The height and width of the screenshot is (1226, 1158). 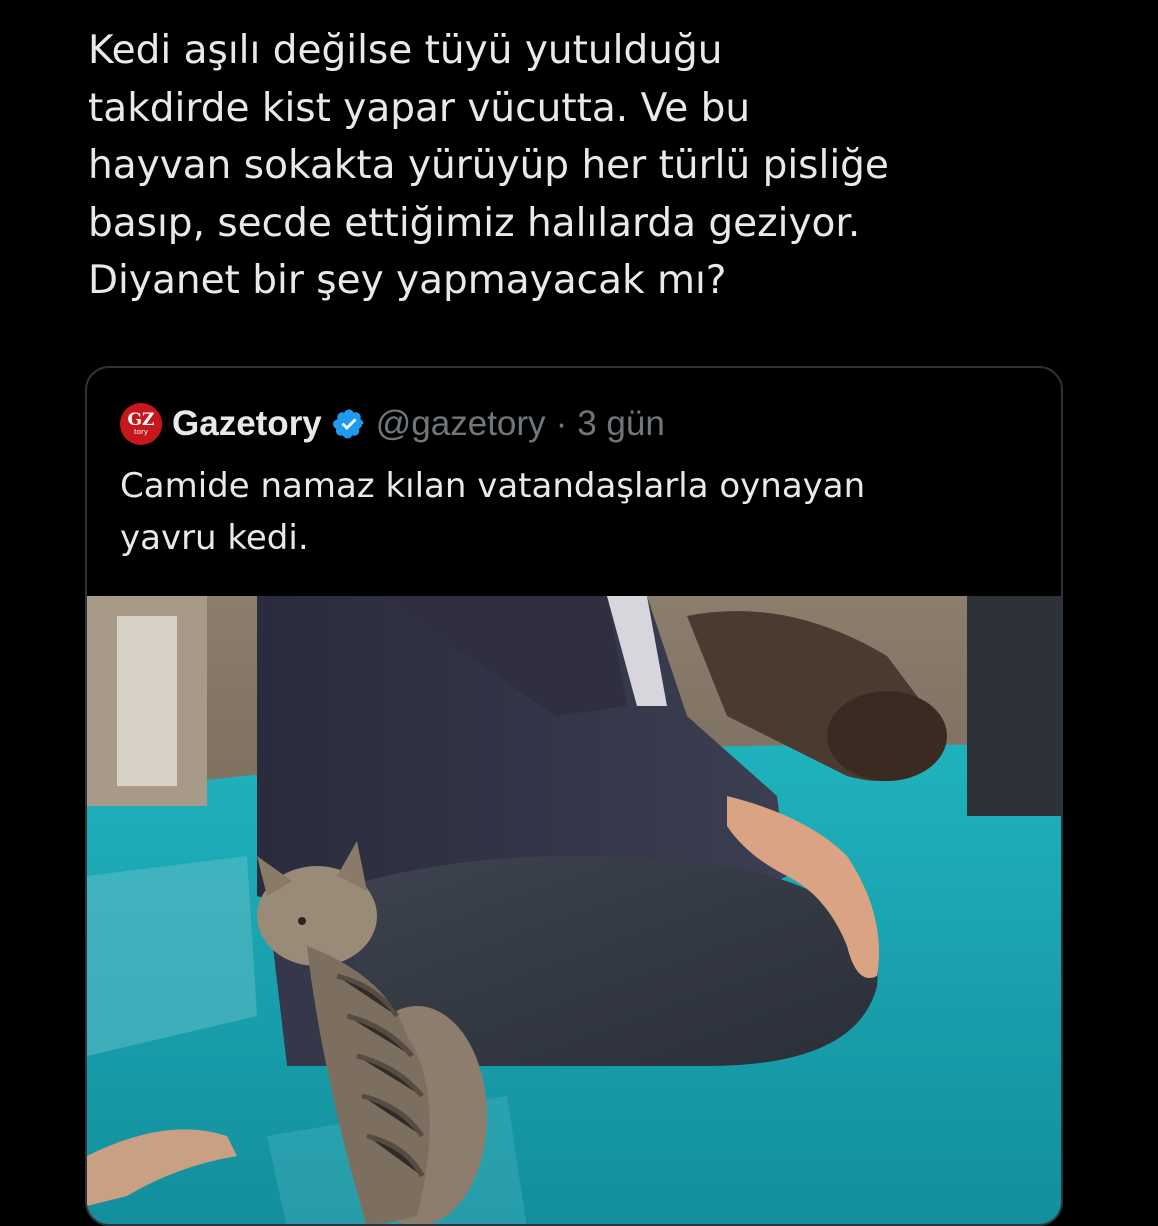 I want to click on avatar: GZ tory, so click(x=141, y=424).